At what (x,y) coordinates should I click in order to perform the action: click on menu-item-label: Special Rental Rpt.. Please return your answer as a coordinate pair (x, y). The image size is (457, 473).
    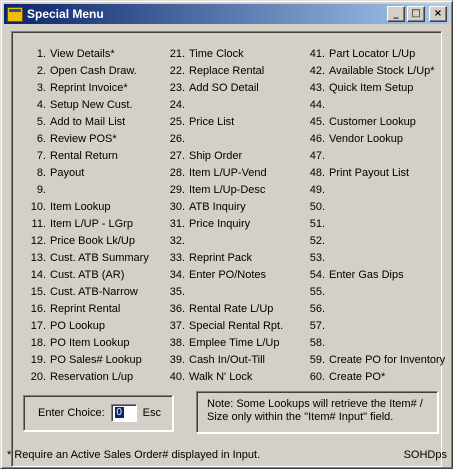
    Looking at the image, I should click on (236, 326).